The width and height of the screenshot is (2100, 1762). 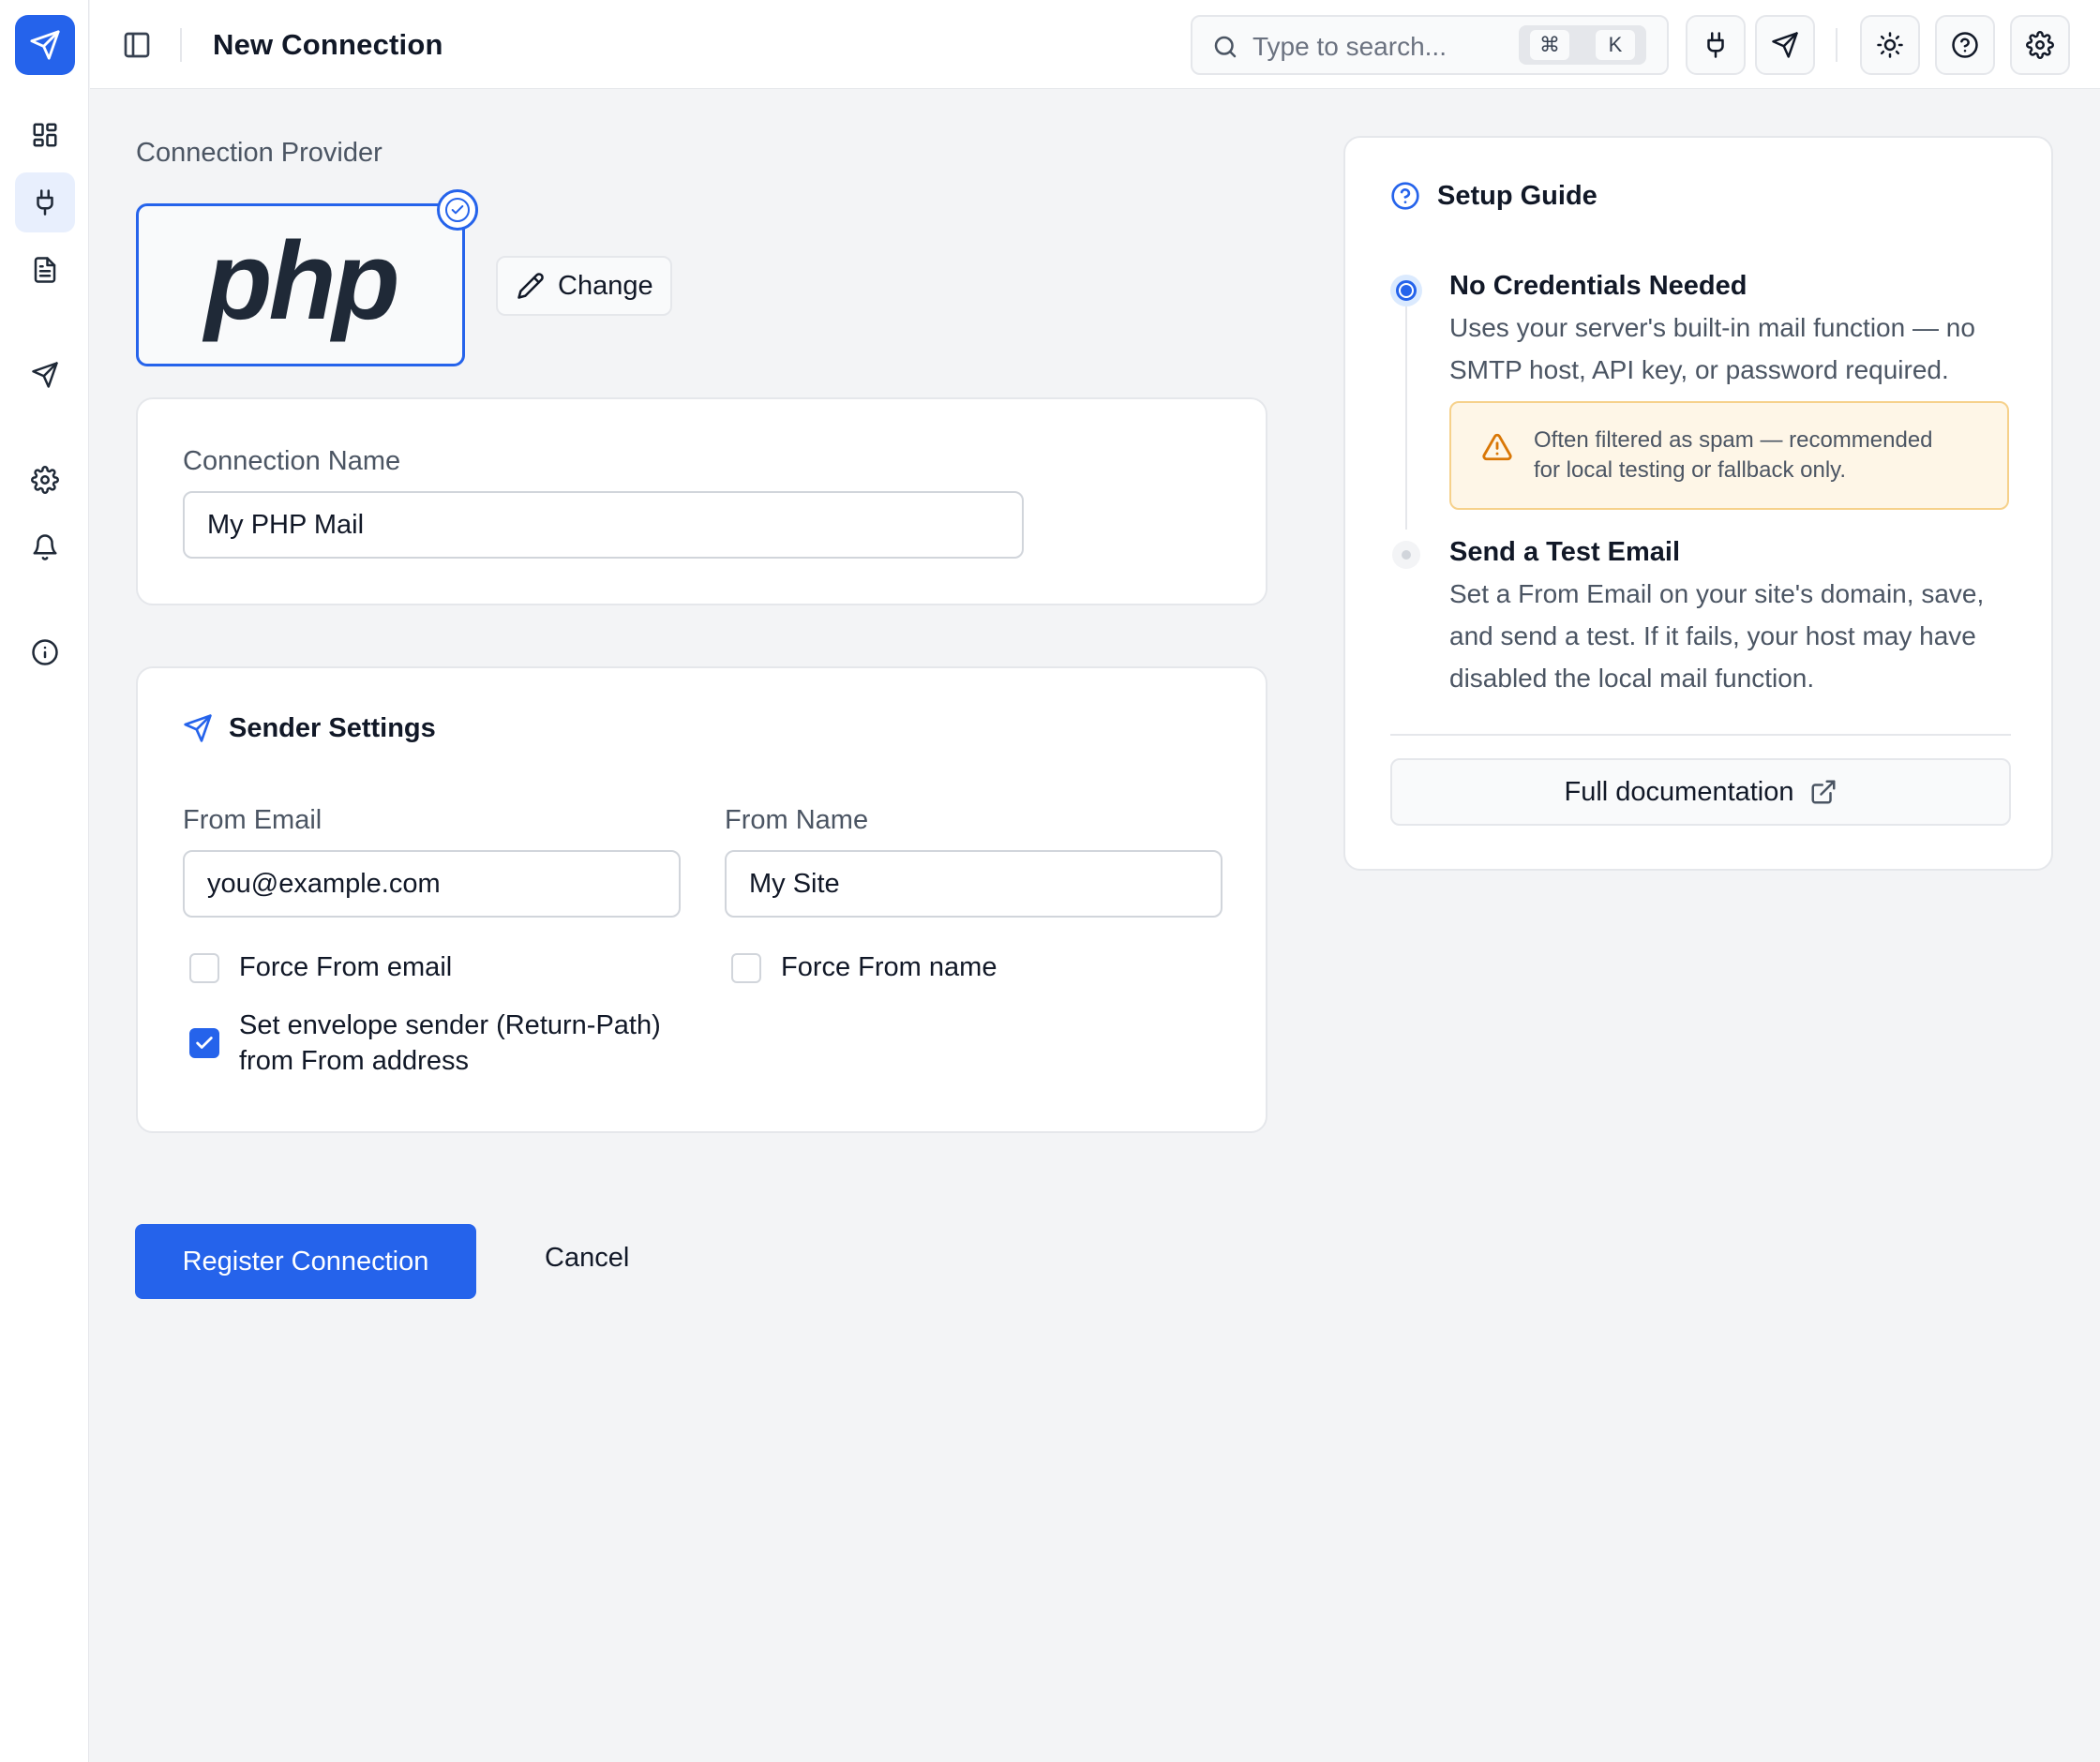 What do you see at coordinates (1733, 440) in the screenshot?
I see `warning-text-line: Often filtered as spam — recommended` at bounding box center [1733, 440].